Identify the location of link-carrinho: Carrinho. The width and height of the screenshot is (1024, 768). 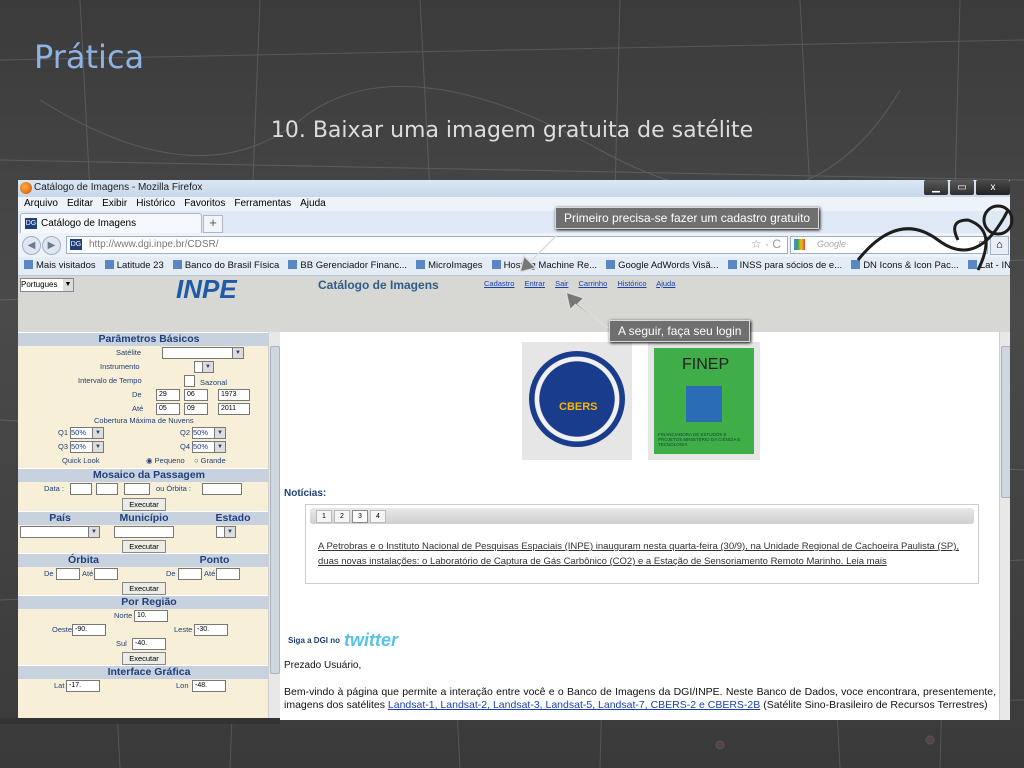
(593, 283).